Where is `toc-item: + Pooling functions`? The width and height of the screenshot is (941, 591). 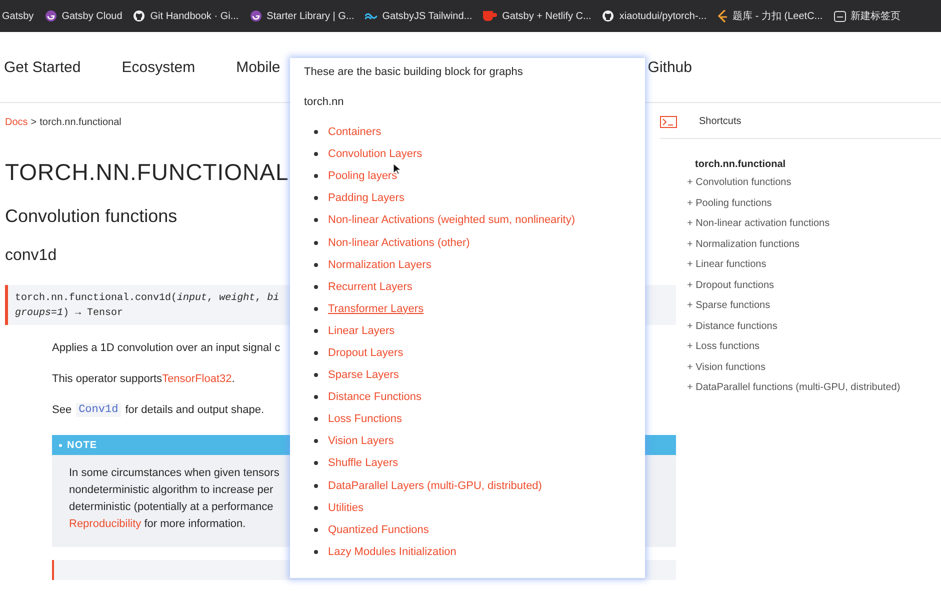
toc-item: + Pooling functions is located at coordinates (814, 203).